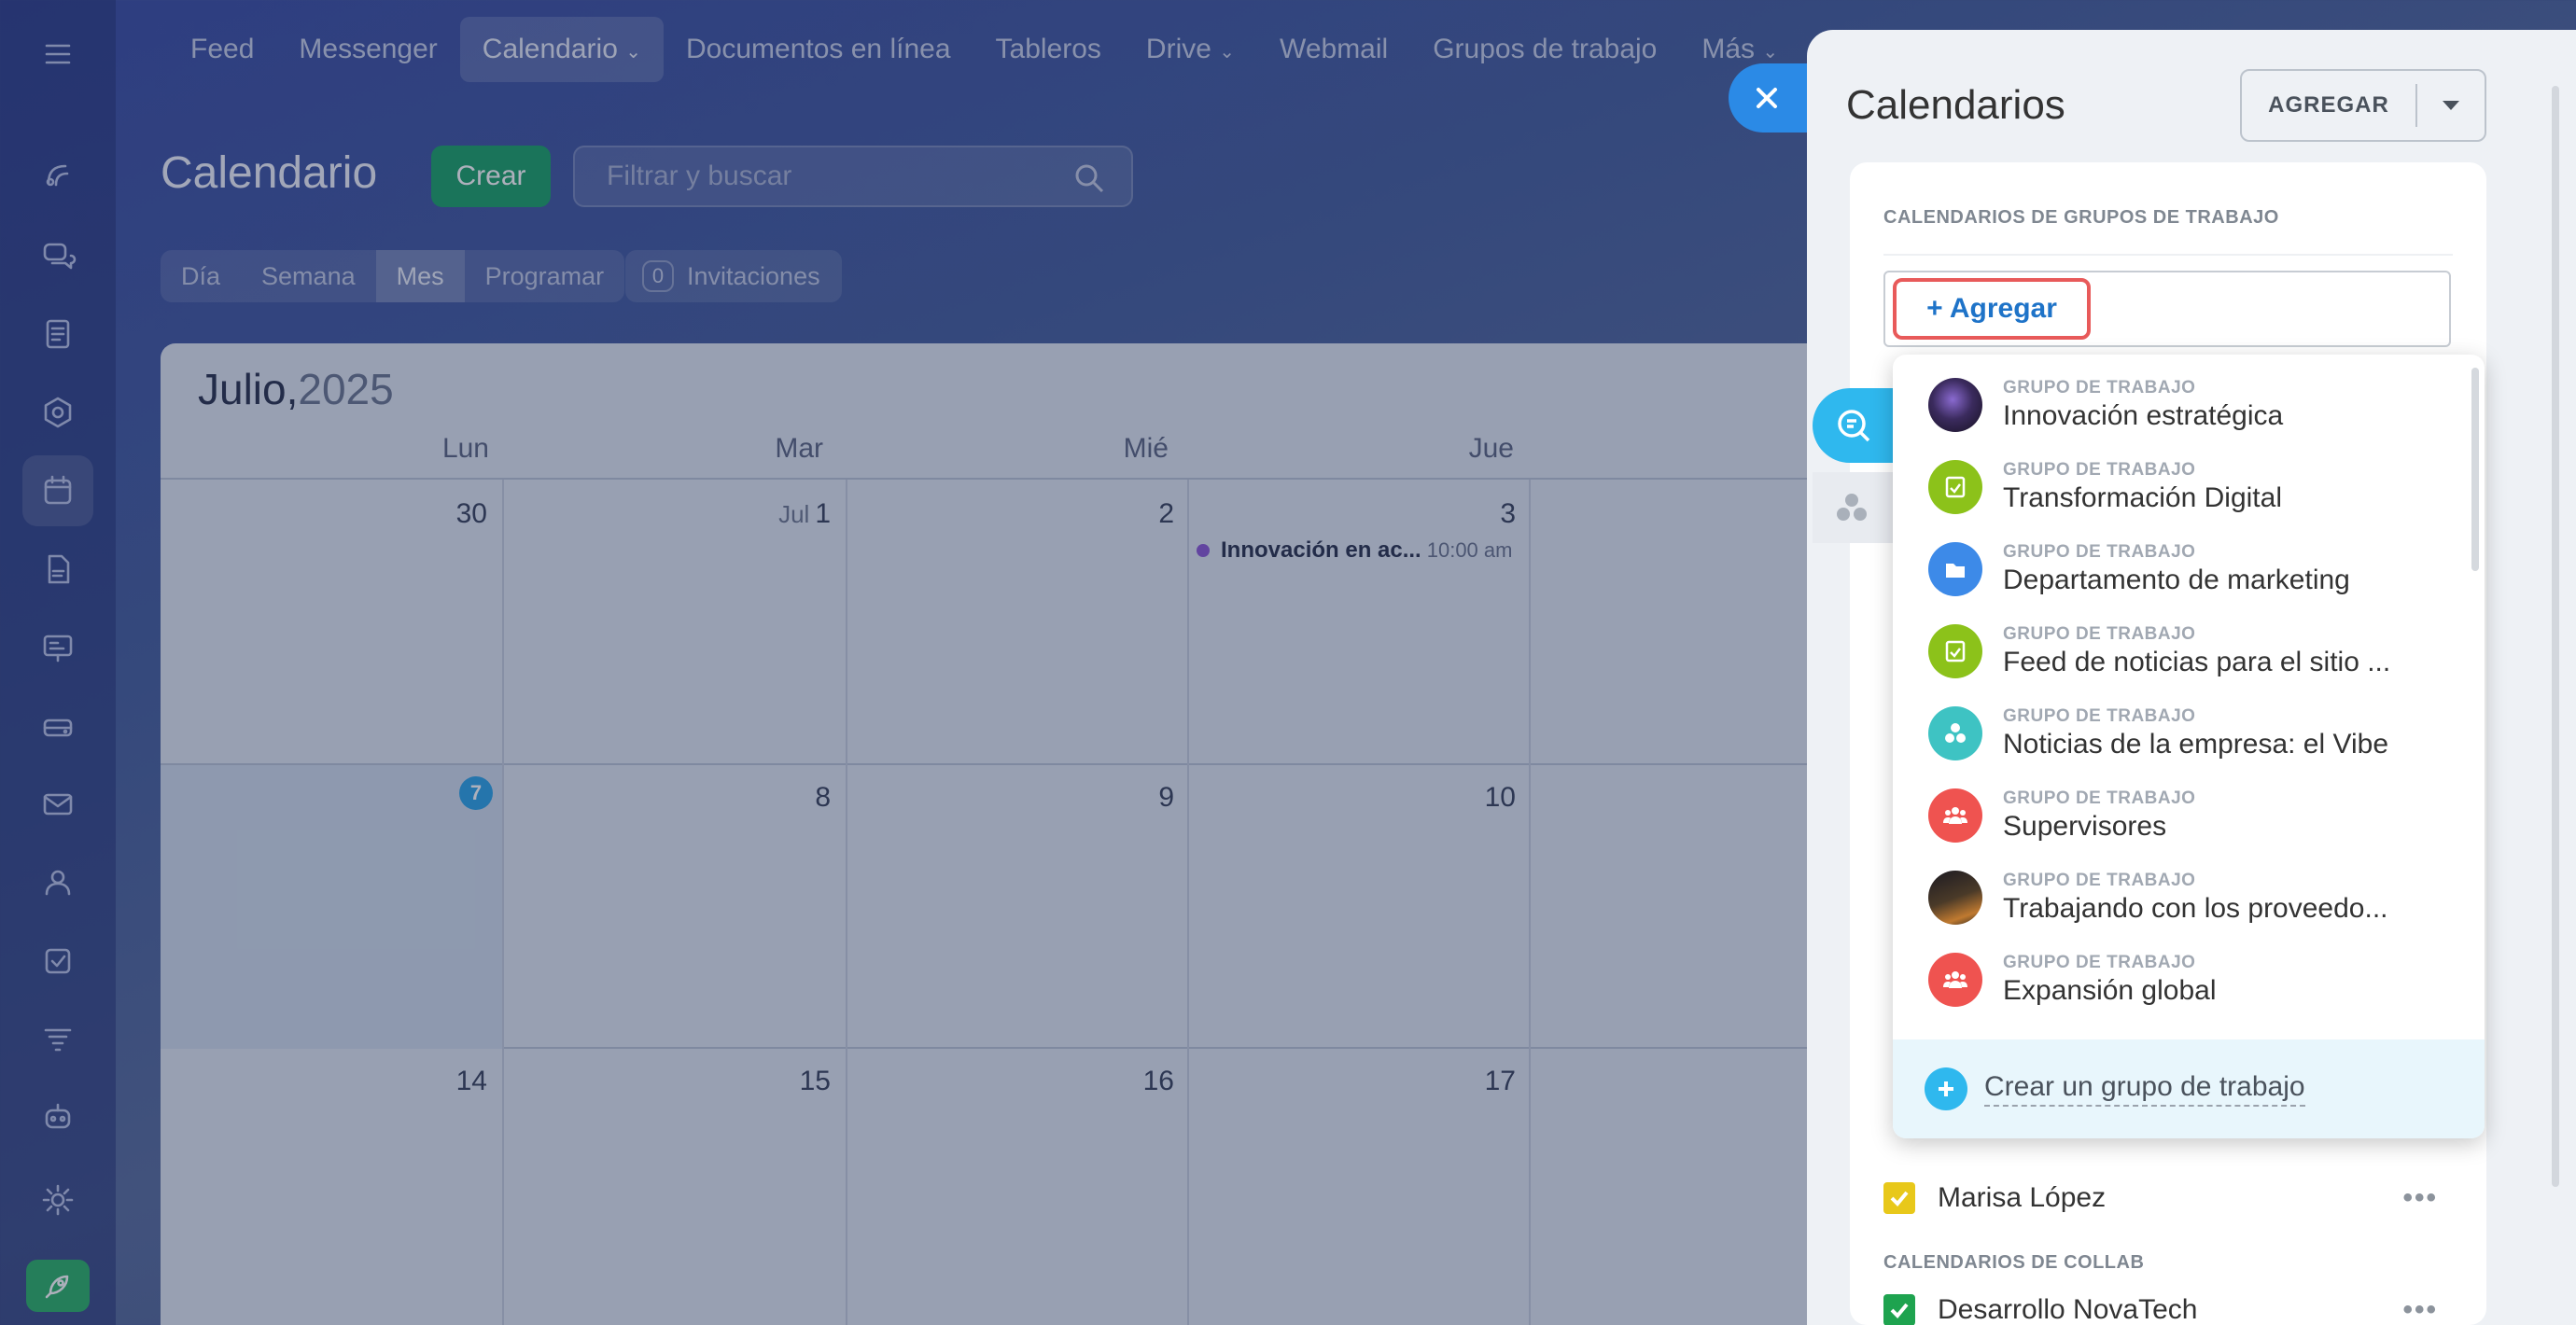 This screenshot has width=2576, height=1325. I want to click on create-workgroup-button: Crear un grupo de trabajo, so click(2189, 1088).